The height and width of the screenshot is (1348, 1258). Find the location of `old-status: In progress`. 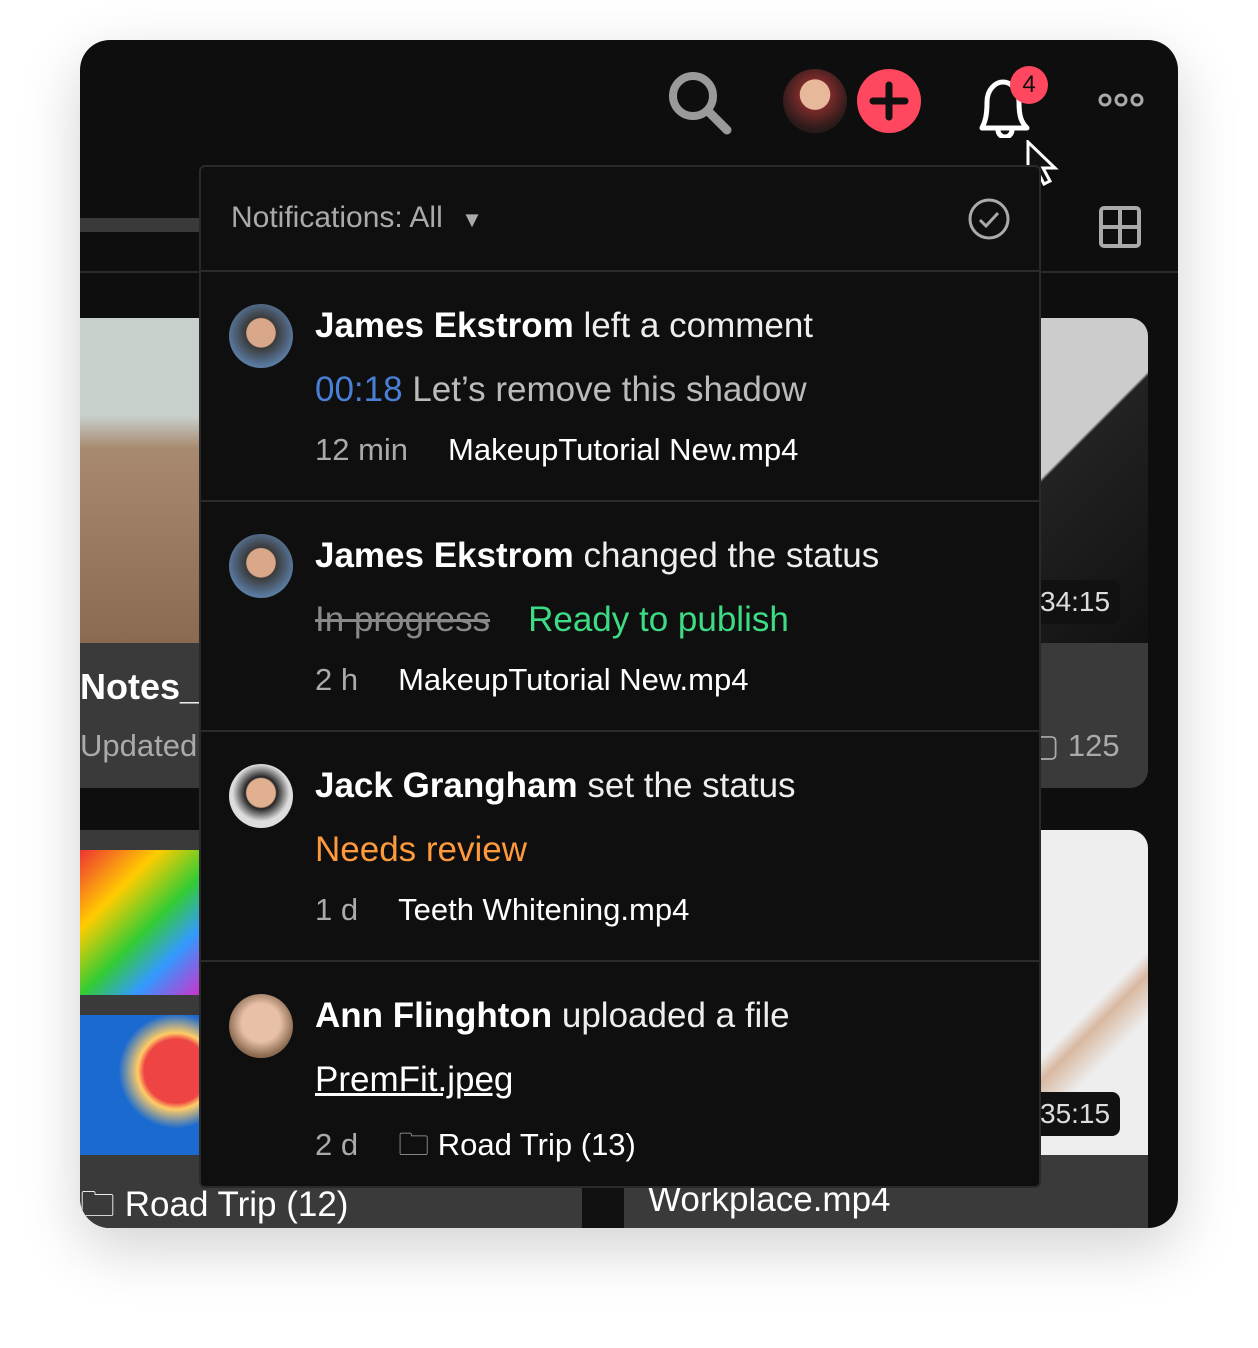

old-status: In progress is located at coordinates (403, 619).